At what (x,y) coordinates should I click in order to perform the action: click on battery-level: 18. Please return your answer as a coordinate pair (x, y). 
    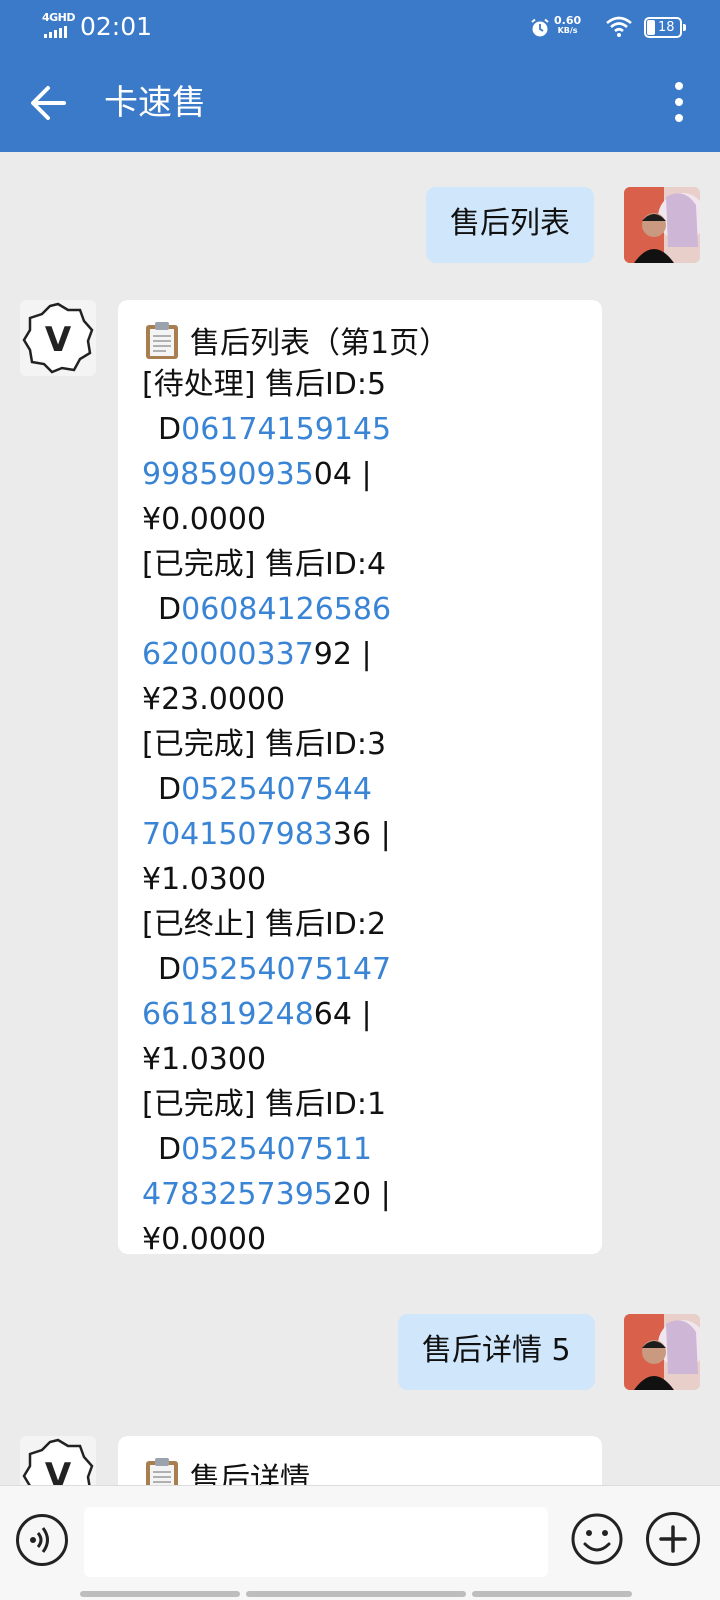
    Looking at the image, I should click on (666, 27).